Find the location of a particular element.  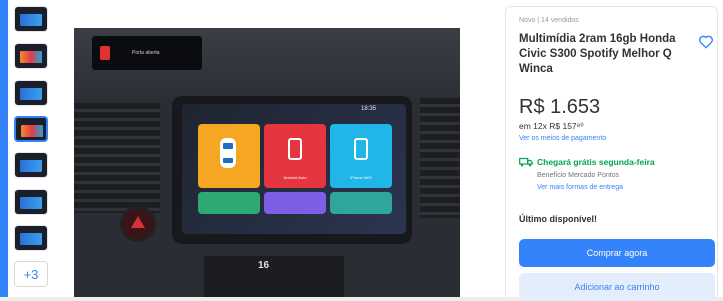

thumbnail-4-selected is located at coordinates (31, 129).